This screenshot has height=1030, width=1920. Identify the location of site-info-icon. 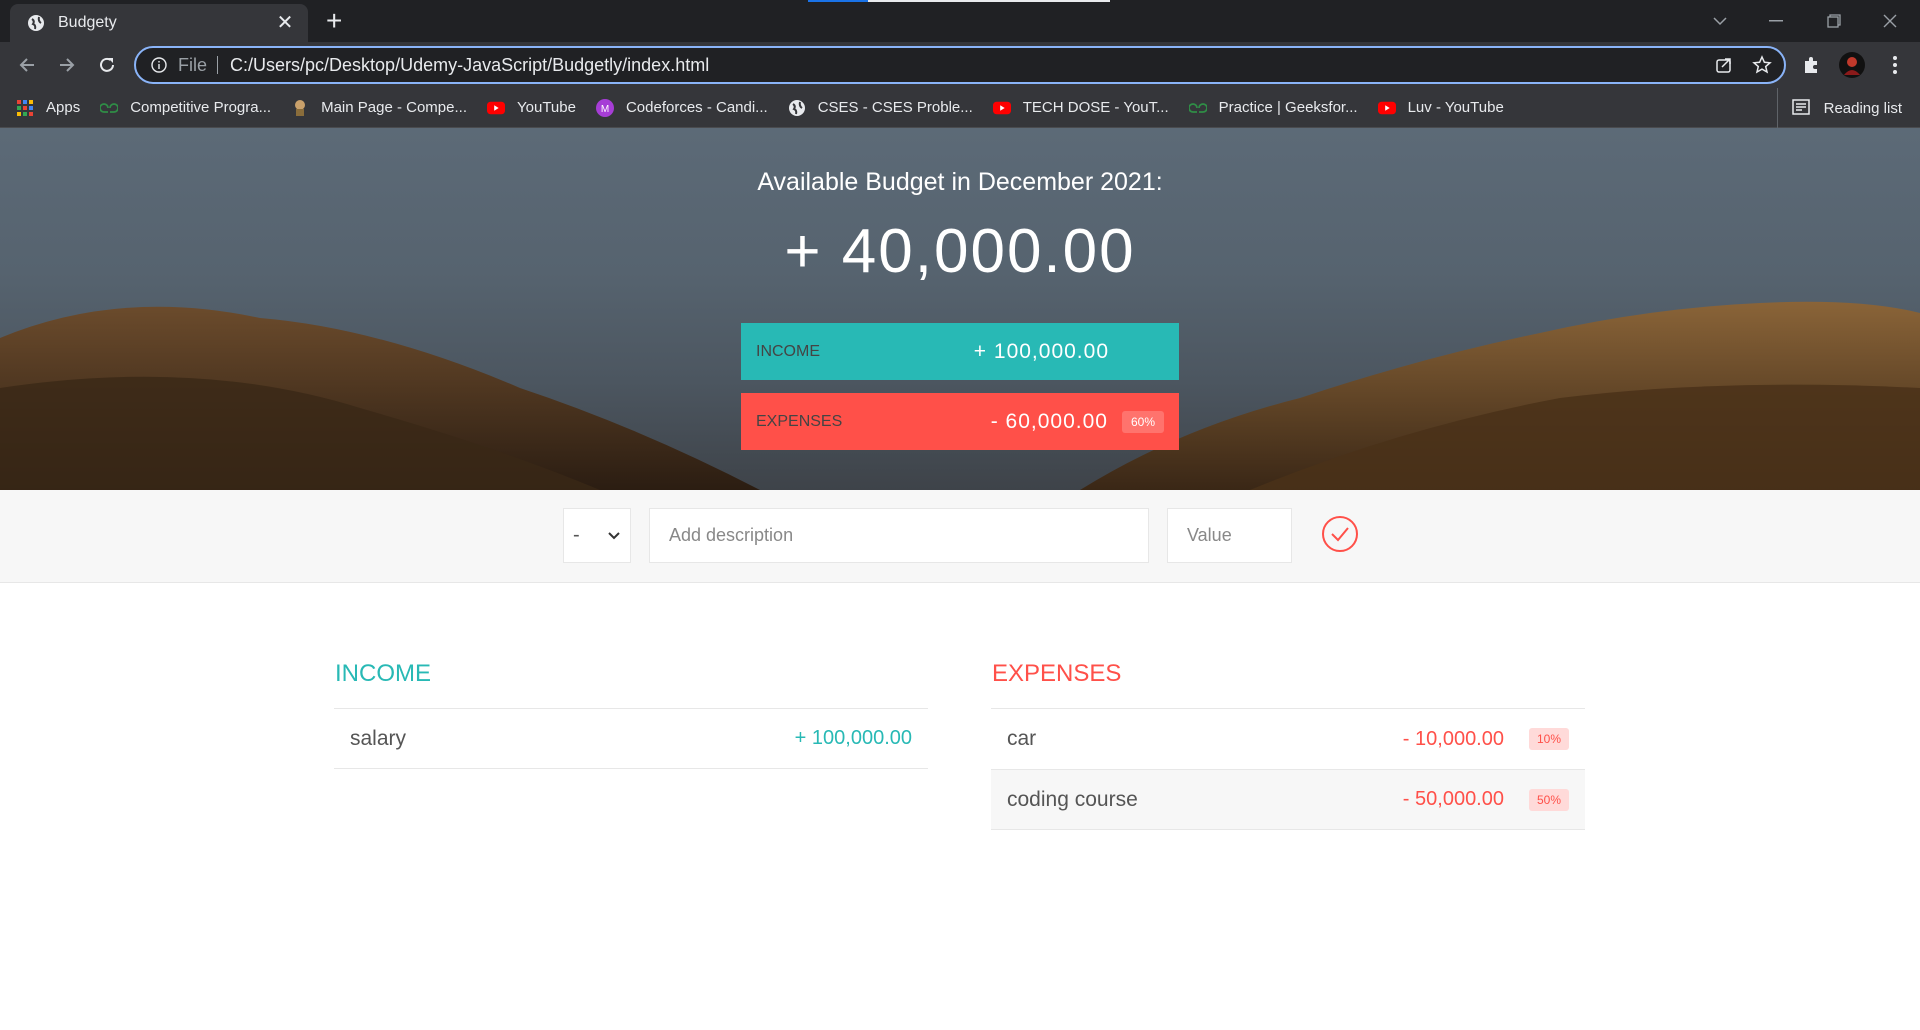
(159, 65).